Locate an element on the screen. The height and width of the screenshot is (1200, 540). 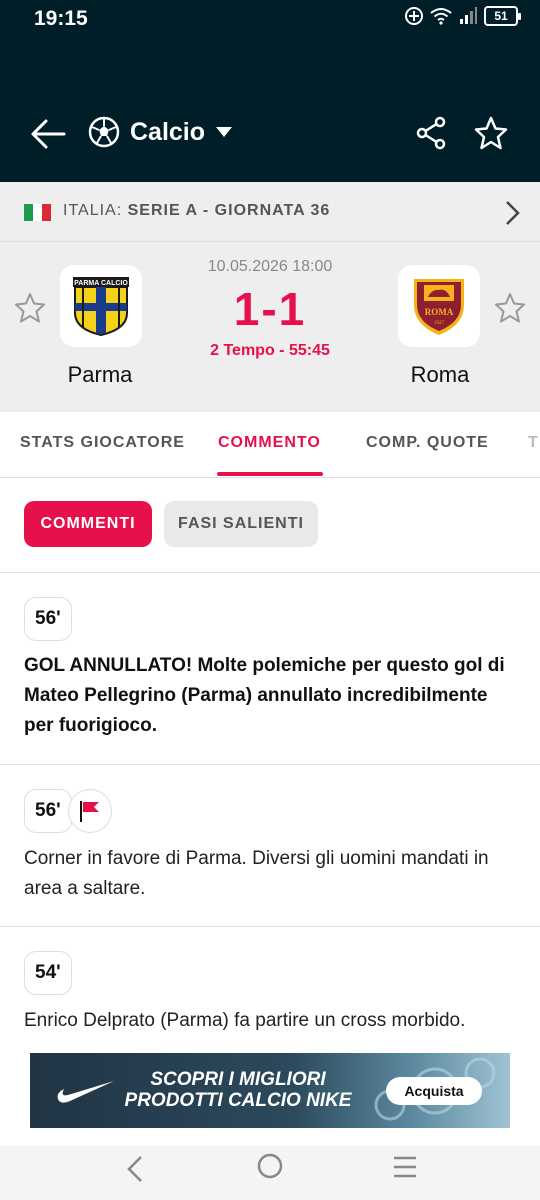
nav-recents-icon is located at coordinates (405, 1167).